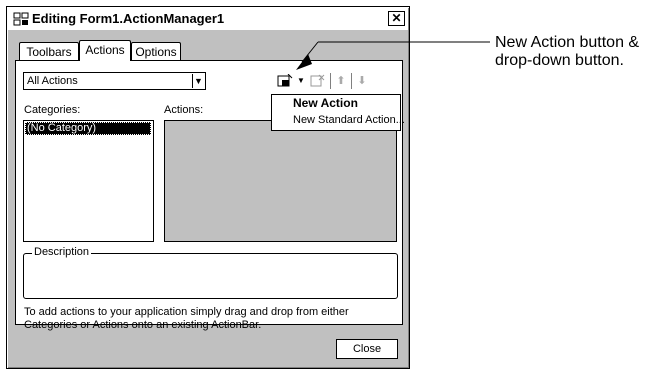  Describe the element at coordinates (114, 81) in the screenshot. I see `action-filter-select: All Actions` at that location.